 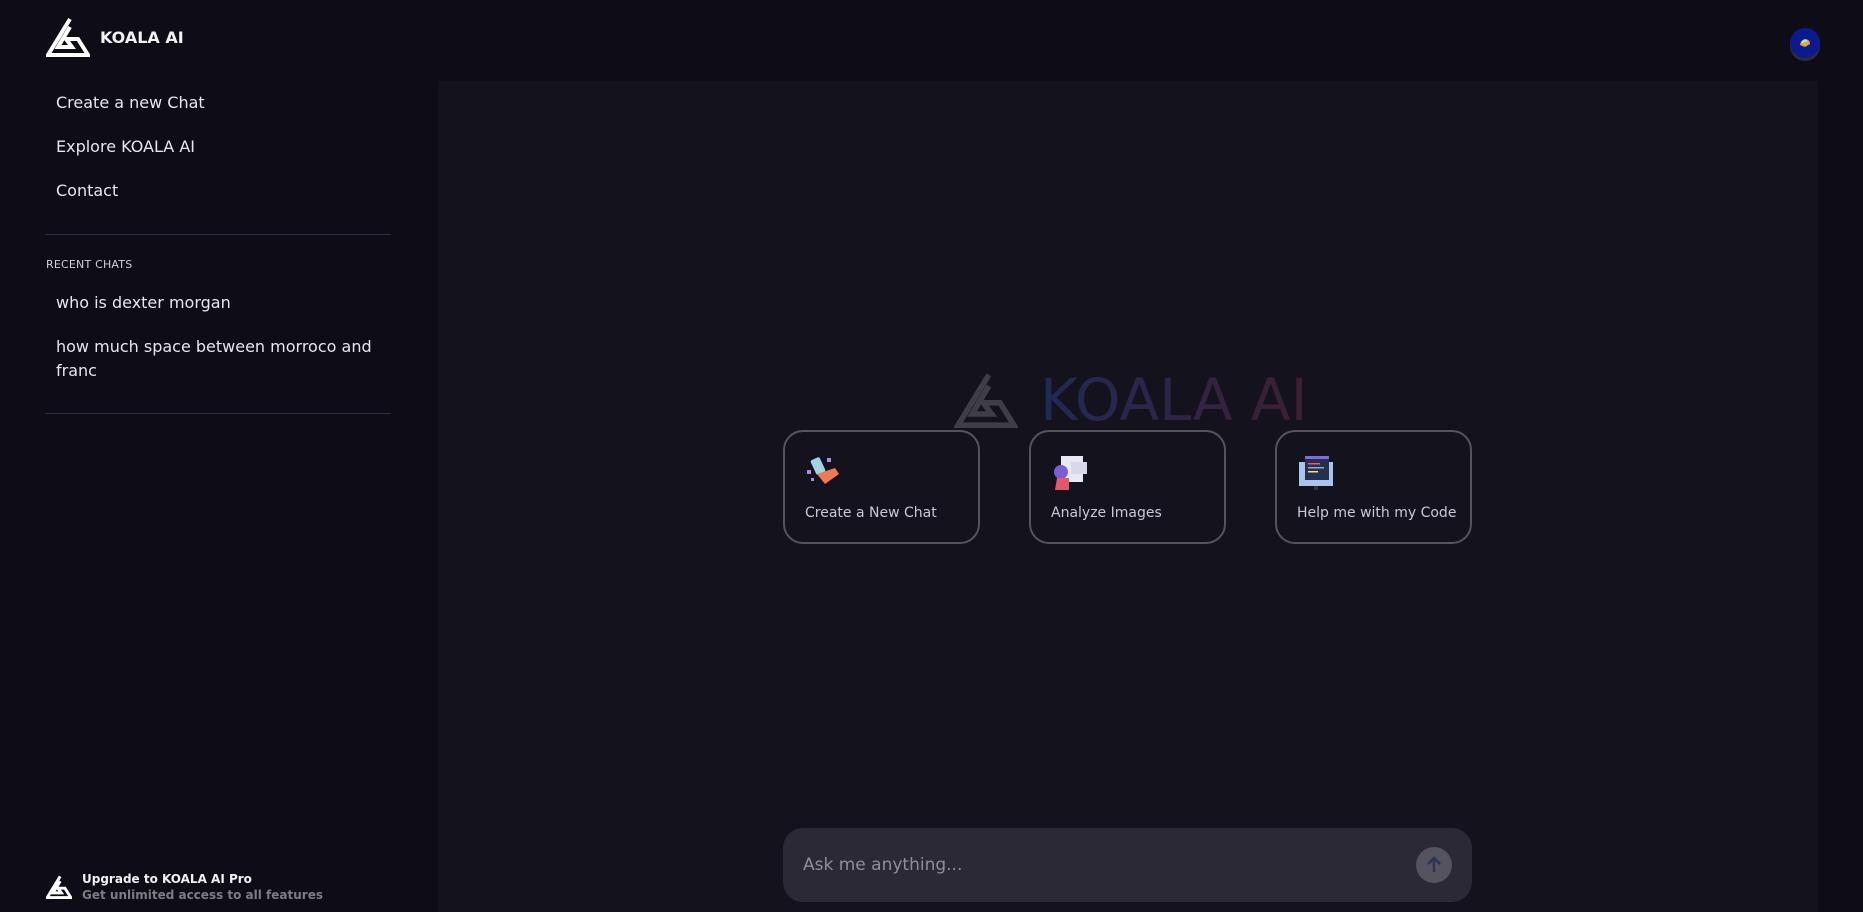 I want to click on upgrade-subtitle: Get unlimited access to all features, so click(x=202, y=895).